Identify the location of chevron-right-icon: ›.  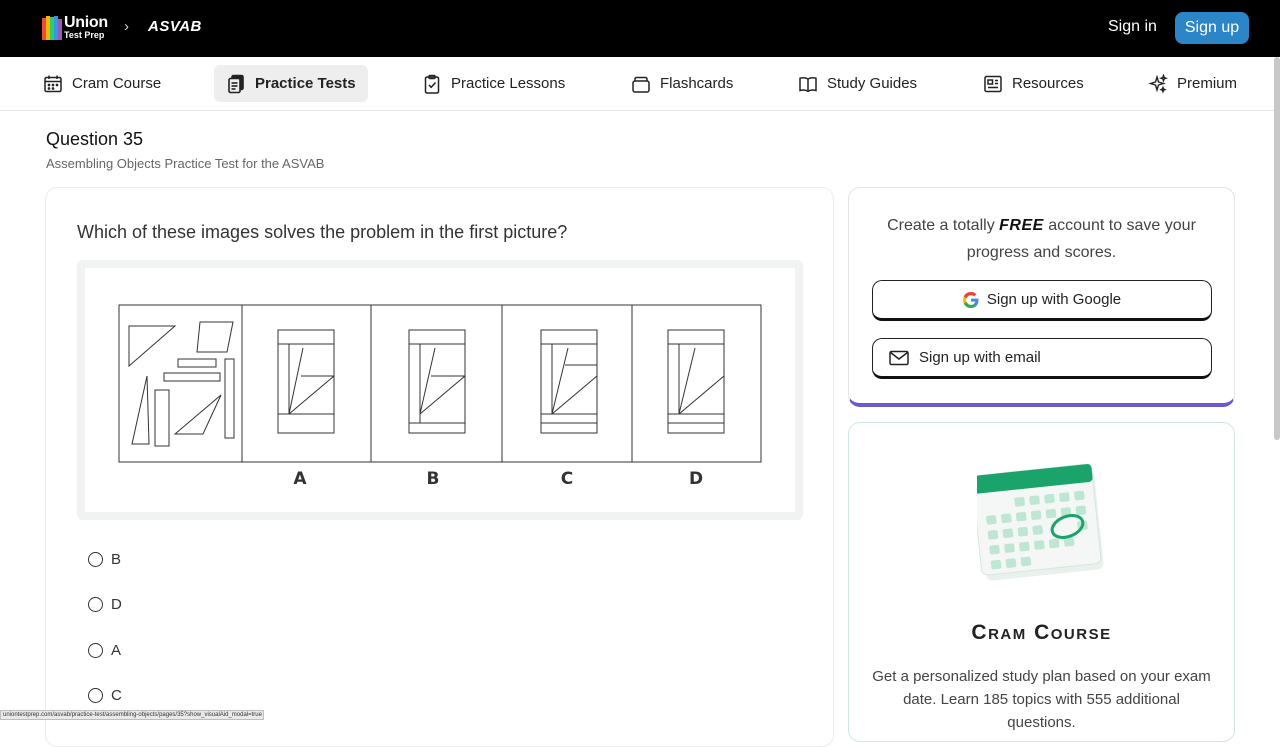
(126, 26).